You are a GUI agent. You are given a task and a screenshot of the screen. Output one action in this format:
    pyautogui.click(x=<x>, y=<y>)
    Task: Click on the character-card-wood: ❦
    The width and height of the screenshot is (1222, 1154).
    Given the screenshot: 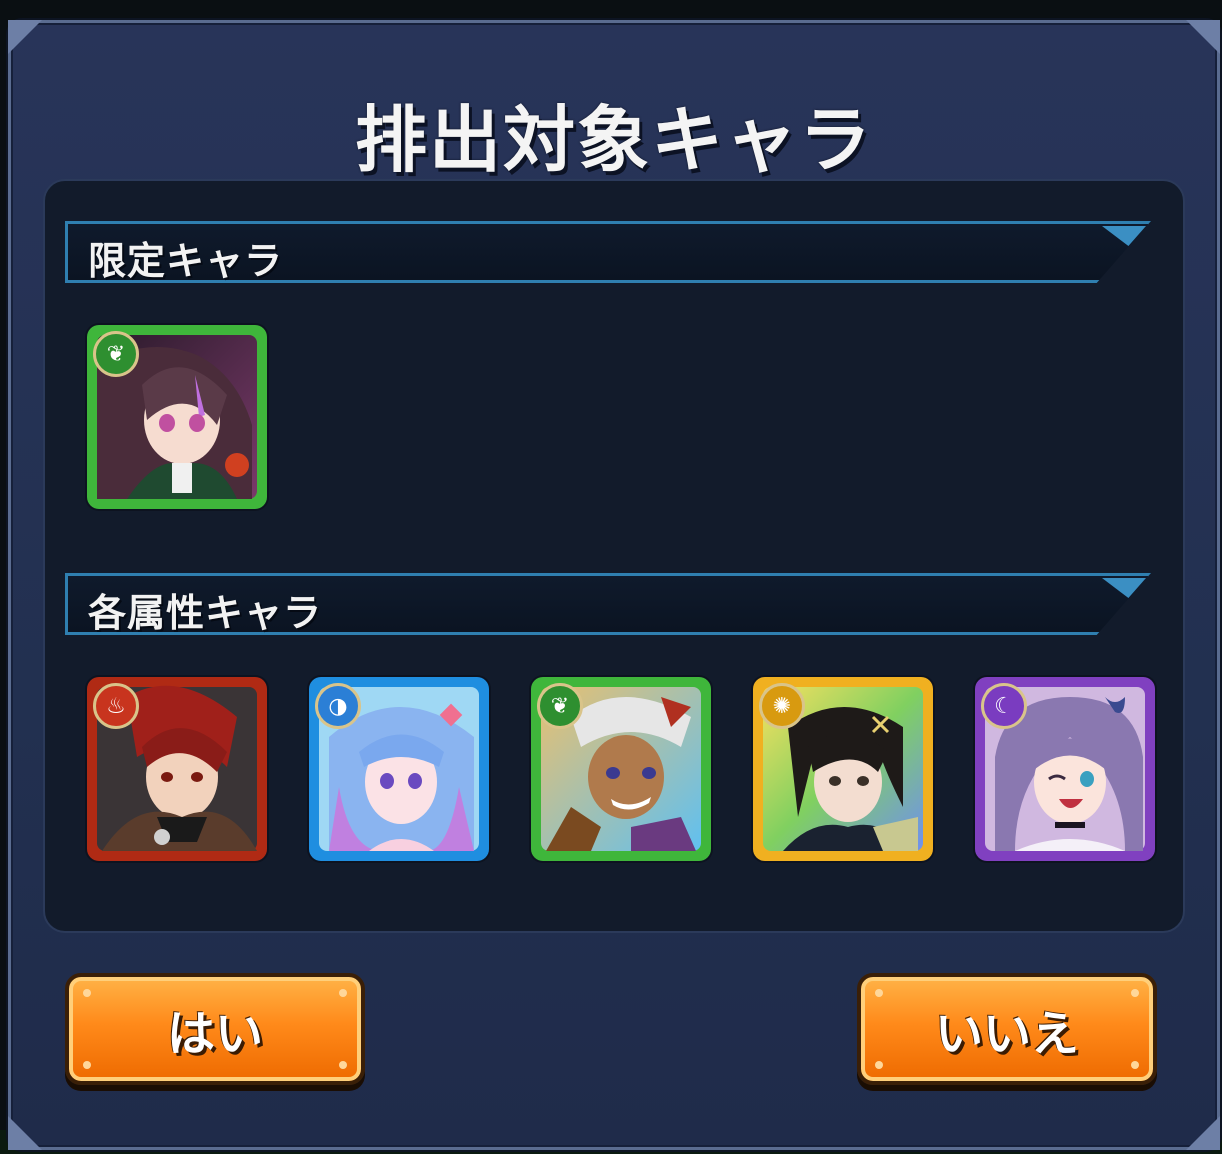 What is the action you would take?
    pyautogui.click(x=621, y=769)
    